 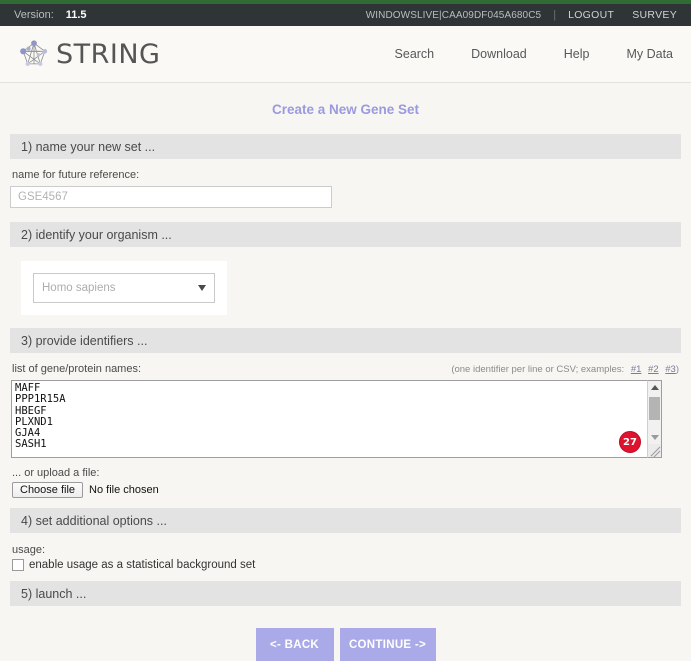 What do you see at coordinates (346, 490) in the screenshot?
I see `file-upload-row: Choose file No file chosen` at bounding box center [346, 490].